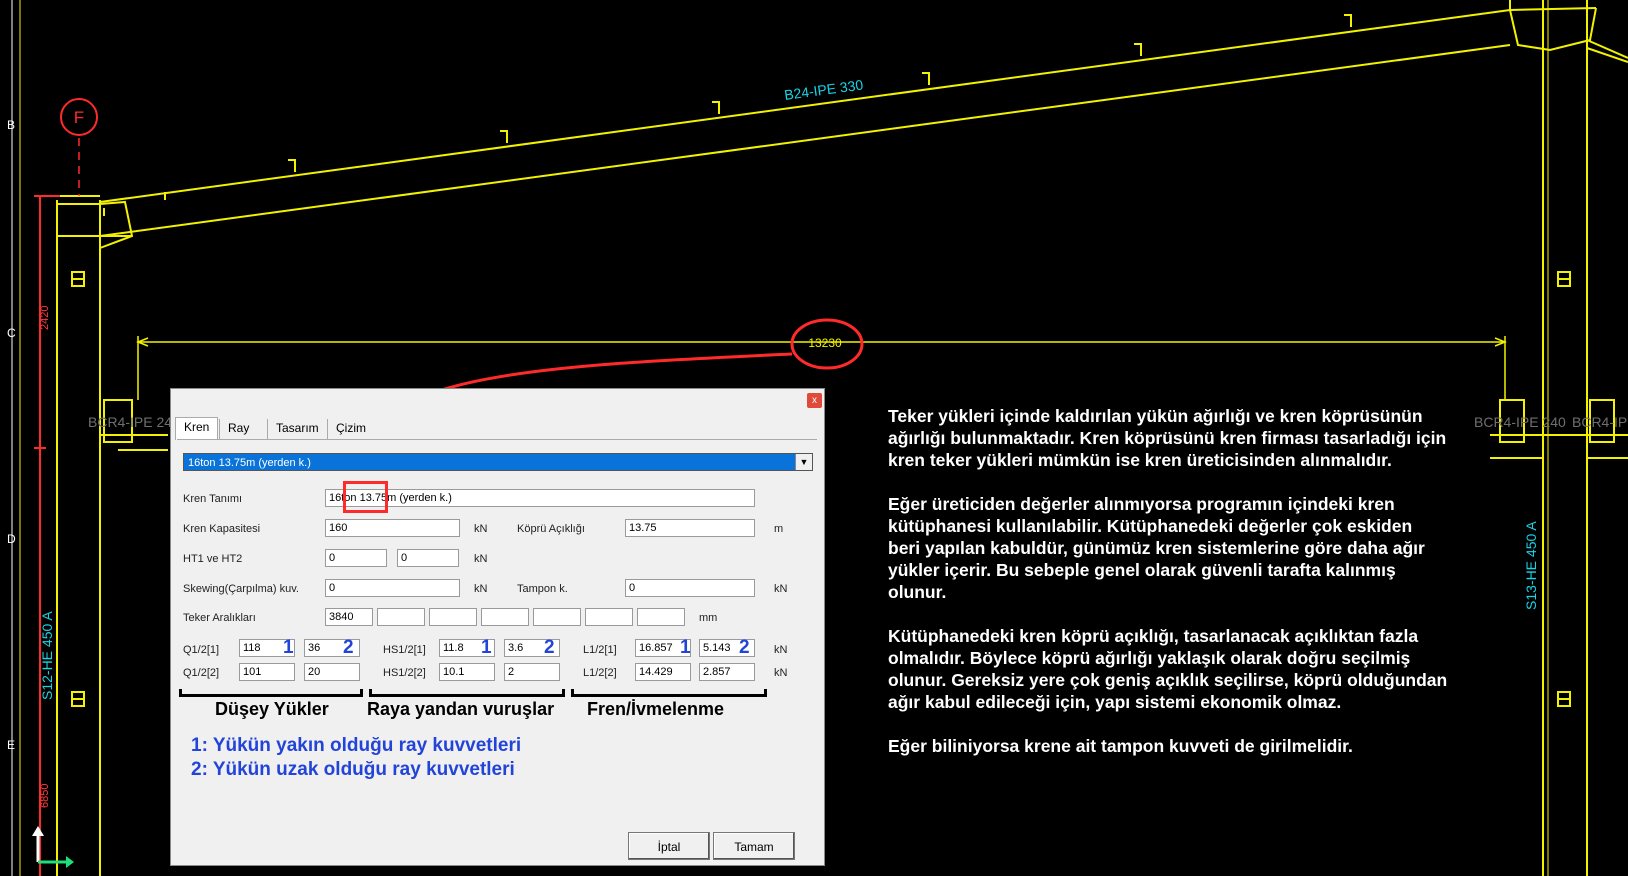 This screenshot has height=876, width=1628. I want to click on skewing-input: 0, so click(392, 588).